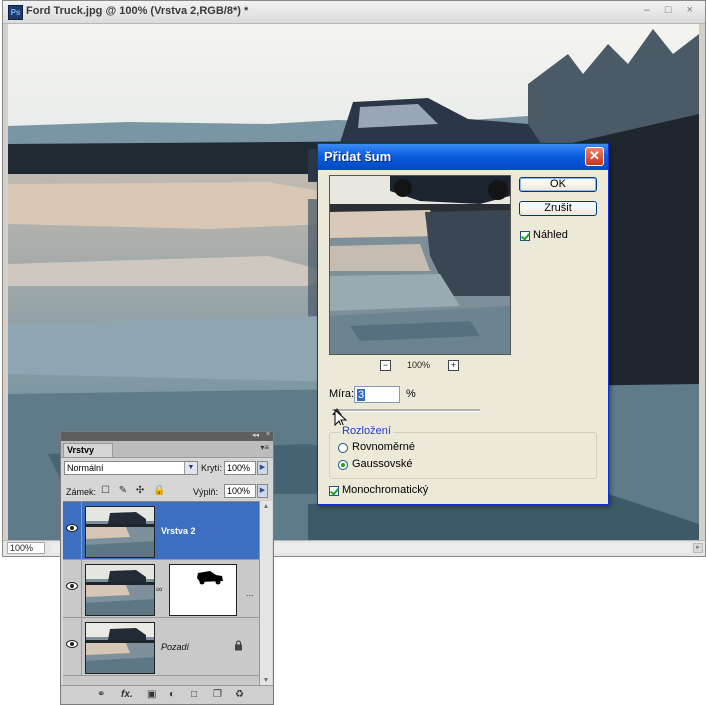 This screenshot has height=705, width=706. I want to click on zoom-field: 100%, so click(26, 548).